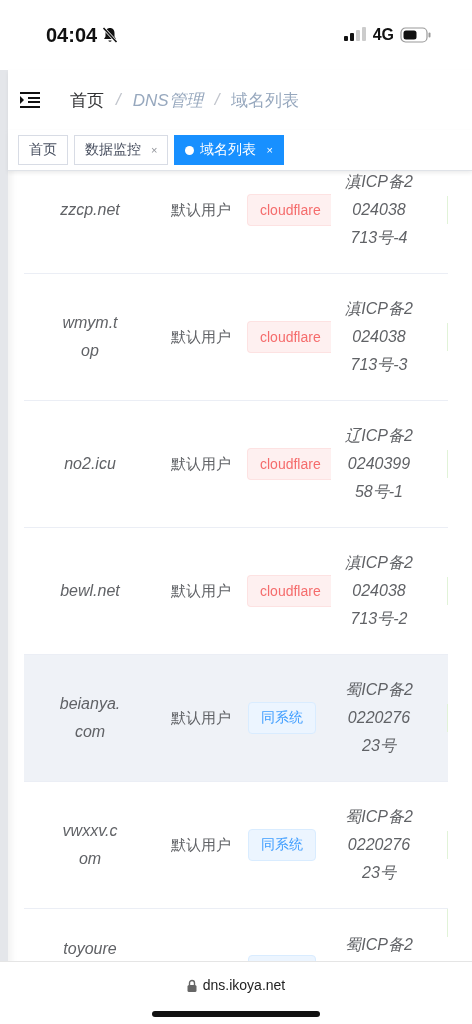 The width and height of the screenshot is (472, 1024). I want to click on tab: 首页, so click(43, 150).